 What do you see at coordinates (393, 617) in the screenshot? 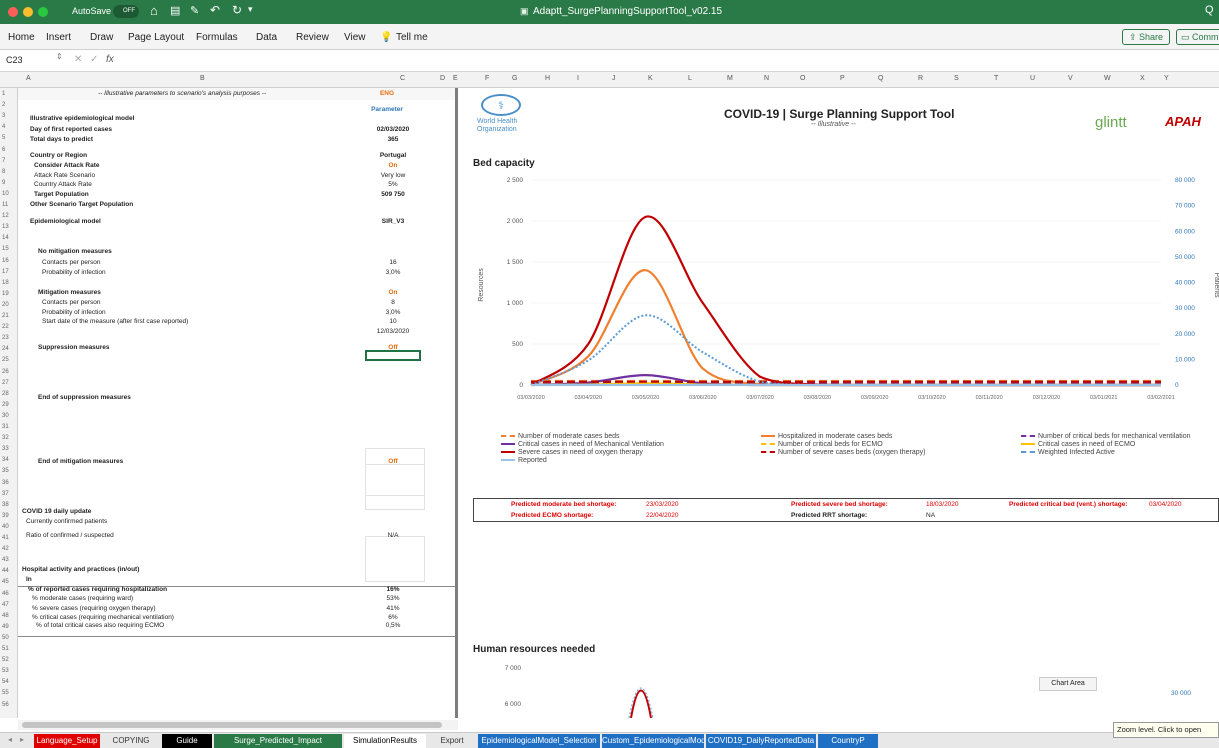
I see `parameter-value: 6%` at bounding box center [393, 617].